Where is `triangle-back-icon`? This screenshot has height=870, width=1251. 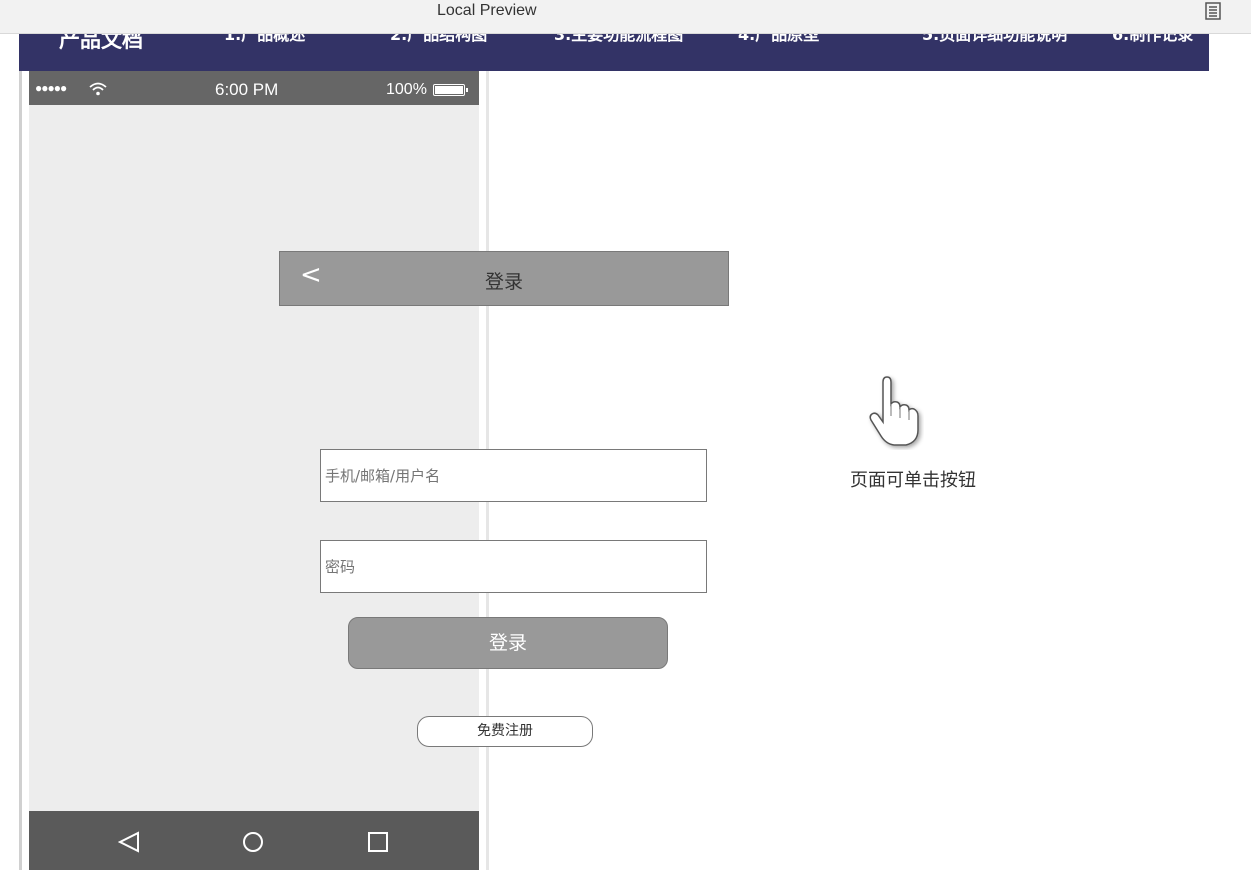
triangle-back-icon is located at coordinates (129, 842).